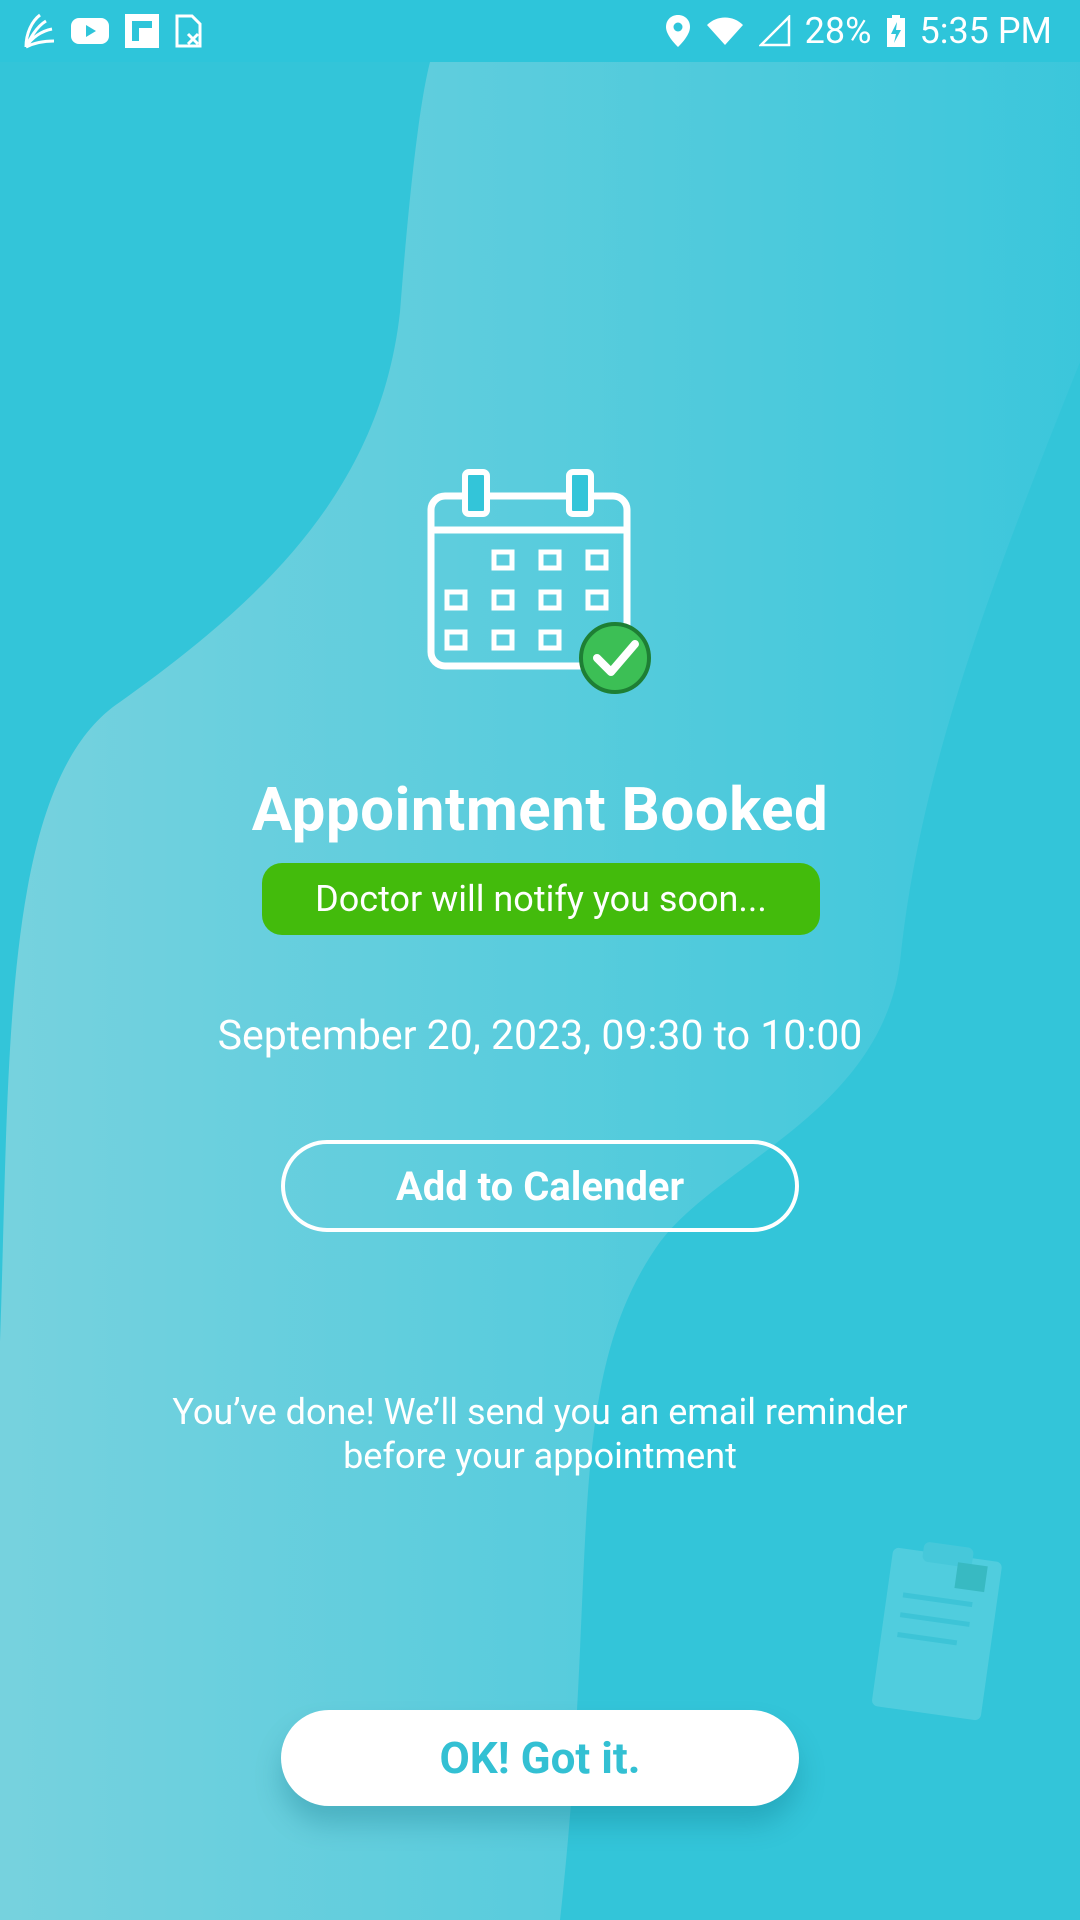 Image resolution: width=1080 pixels, height=1920 pixels. Describe the element at coordinates (539, 581) in the screenshot. I see `calendar-check-icon` at that location.